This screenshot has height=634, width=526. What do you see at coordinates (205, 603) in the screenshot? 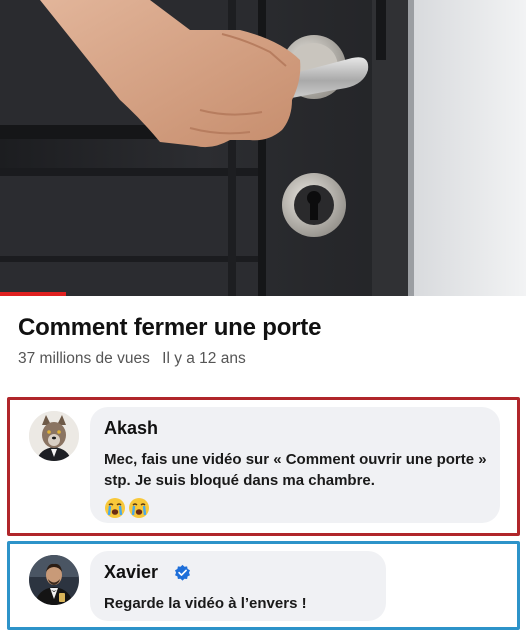
I see `comment-text: Regarde la vidéo à l’envers !` at bounding box center [205, 603].